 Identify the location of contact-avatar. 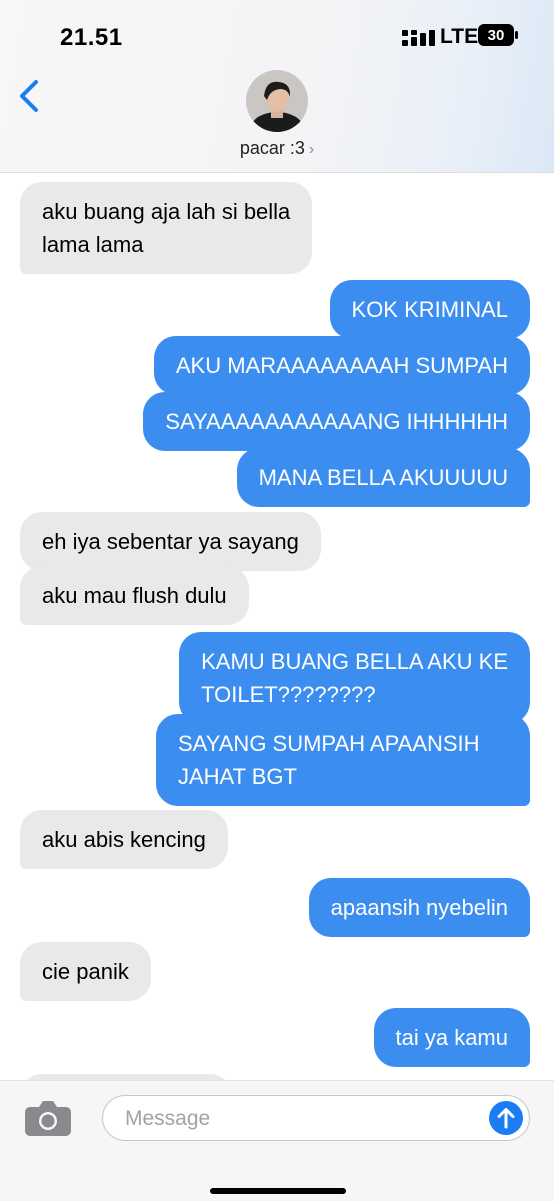
(277, 101).